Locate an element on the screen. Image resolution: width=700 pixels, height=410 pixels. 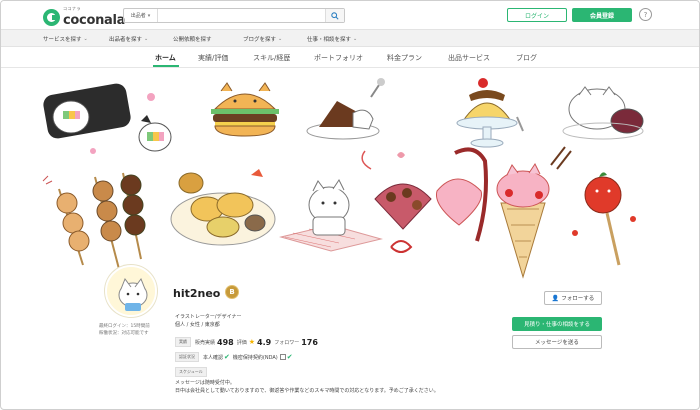
nav-find-sellers: 出品者を探す ⌄ is located at coordinates (128, 38).